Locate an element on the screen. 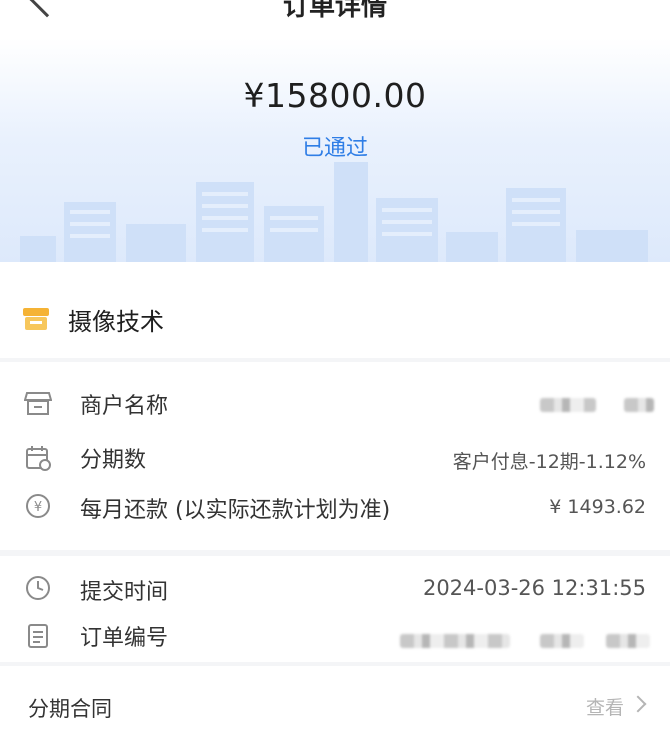  contract-label: 分期合同 is located at coordinates (70, 709).